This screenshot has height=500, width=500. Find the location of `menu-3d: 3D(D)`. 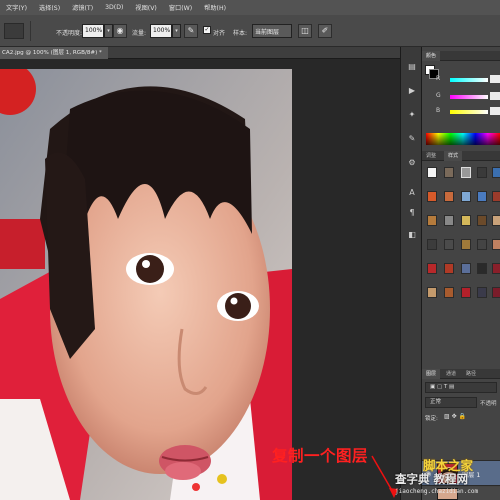

menu-3d: 3D(D) is located at coordinates (114, 7).